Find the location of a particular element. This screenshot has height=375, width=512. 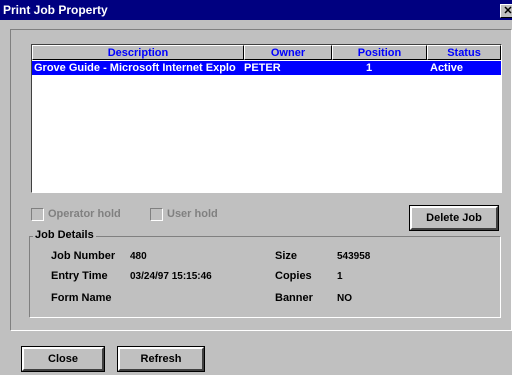

close-button: Close is located at coordinates (63, 359).